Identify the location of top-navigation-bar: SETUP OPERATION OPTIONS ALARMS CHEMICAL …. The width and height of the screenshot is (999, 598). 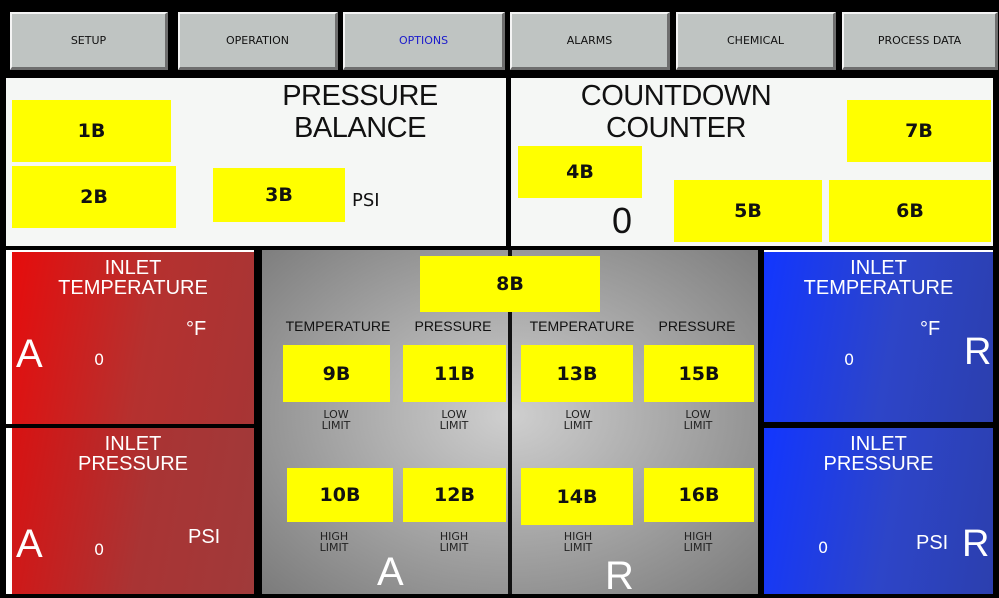
(499, 37).